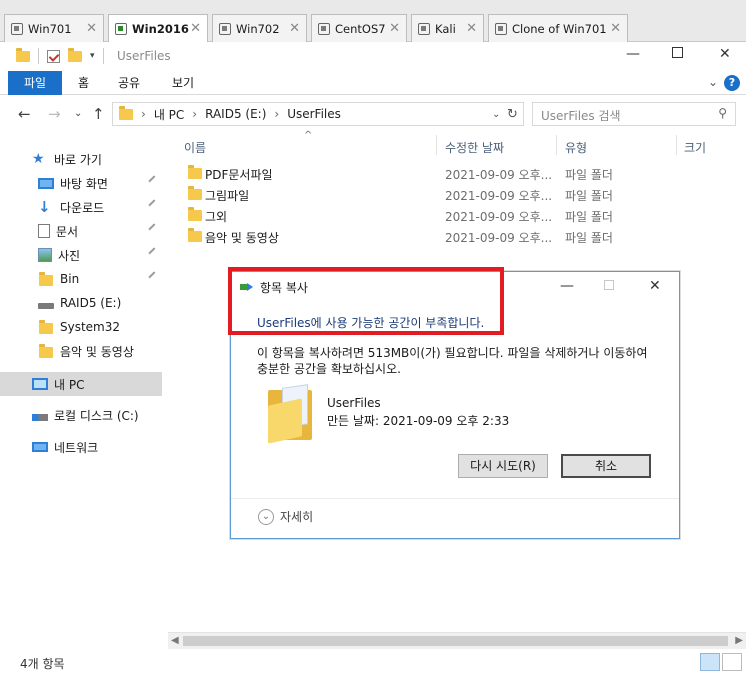 This screenshot has width=746, height=675. What do you see at coordinates (216, 217) in the screenshot?
I see `file-name: 그외` at bounding box center [216, 217].